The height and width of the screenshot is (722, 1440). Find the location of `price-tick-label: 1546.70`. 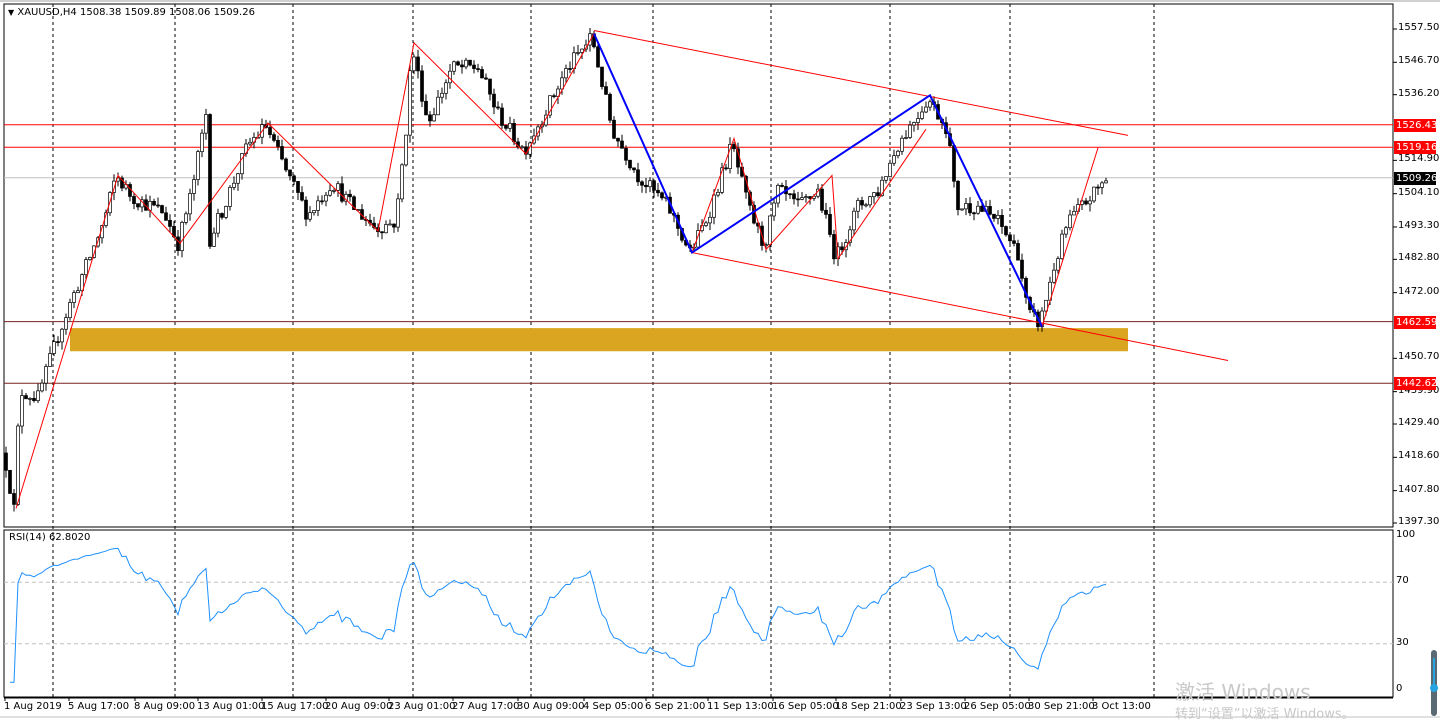

price-tick-label: 1546.70 is located at coordinates (1419, 61).